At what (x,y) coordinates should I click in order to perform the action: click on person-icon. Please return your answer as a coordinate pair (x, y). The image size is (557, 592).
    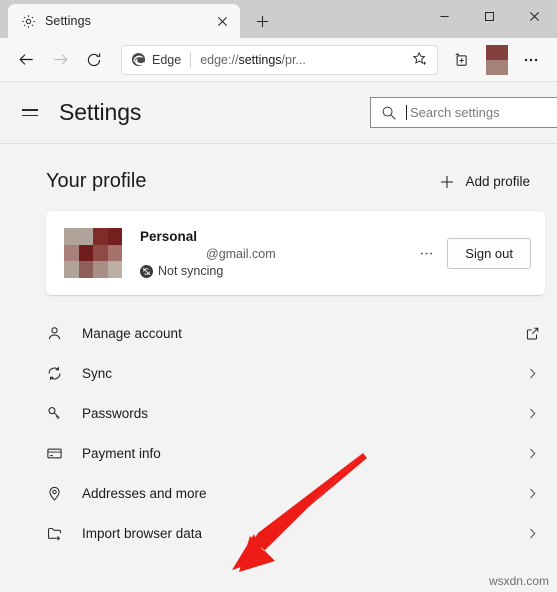
    Looking at the image, I should click on (59, 333).